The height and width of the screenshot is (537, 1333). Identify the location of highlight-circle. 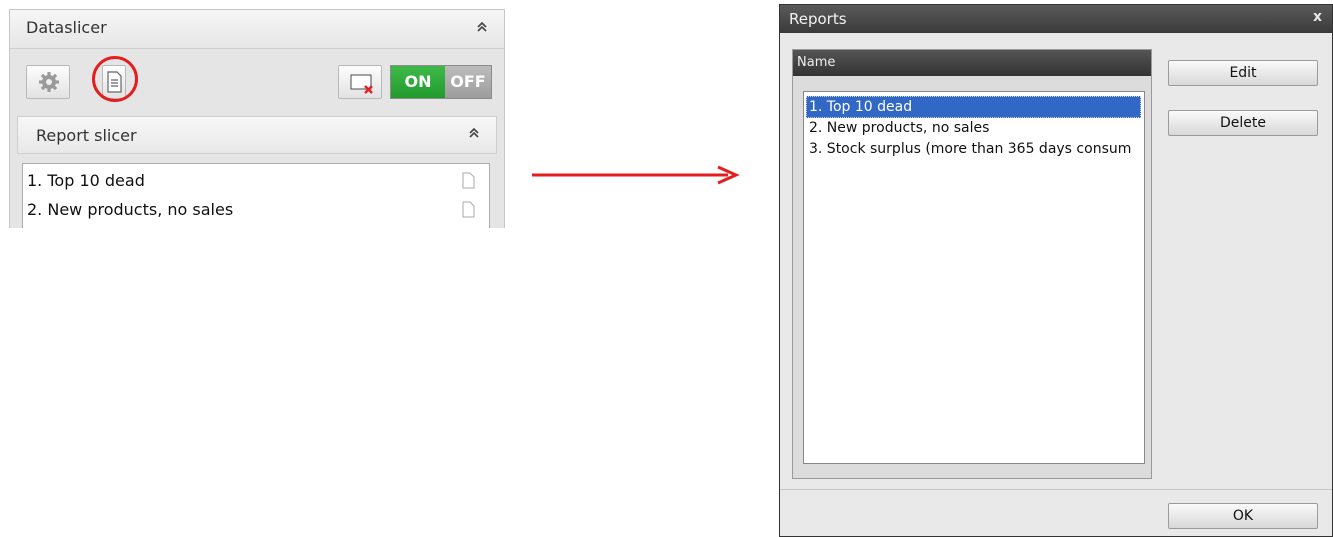
(115, 79).